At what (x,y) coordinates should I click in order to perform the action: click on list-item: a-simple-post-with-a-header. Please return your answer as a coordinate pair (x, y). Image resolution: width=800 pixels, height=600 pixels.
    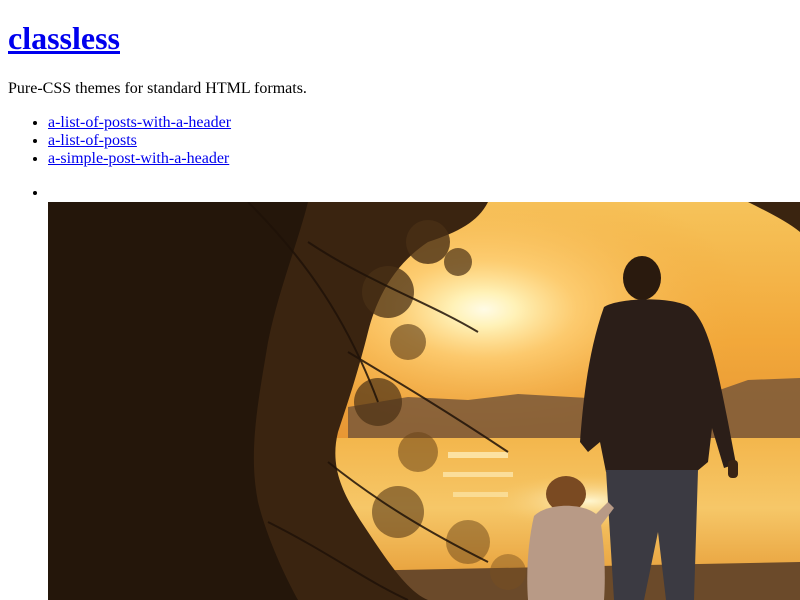
    Looking at the image, I should click on (139, 159).